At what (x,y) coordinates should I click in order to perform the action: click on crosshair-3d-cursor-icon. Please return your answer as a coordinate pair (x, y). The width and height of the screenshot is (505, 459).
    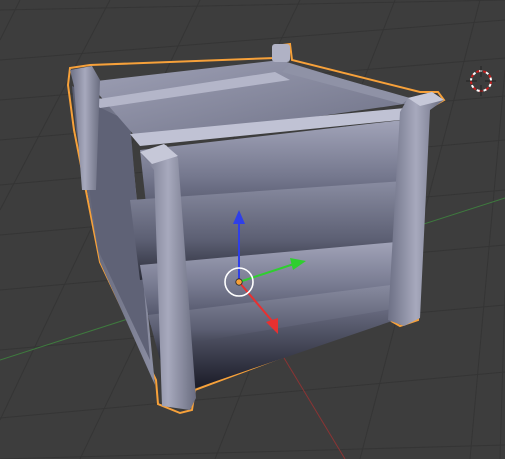
    Looking at the image, I should click on (481, 81).